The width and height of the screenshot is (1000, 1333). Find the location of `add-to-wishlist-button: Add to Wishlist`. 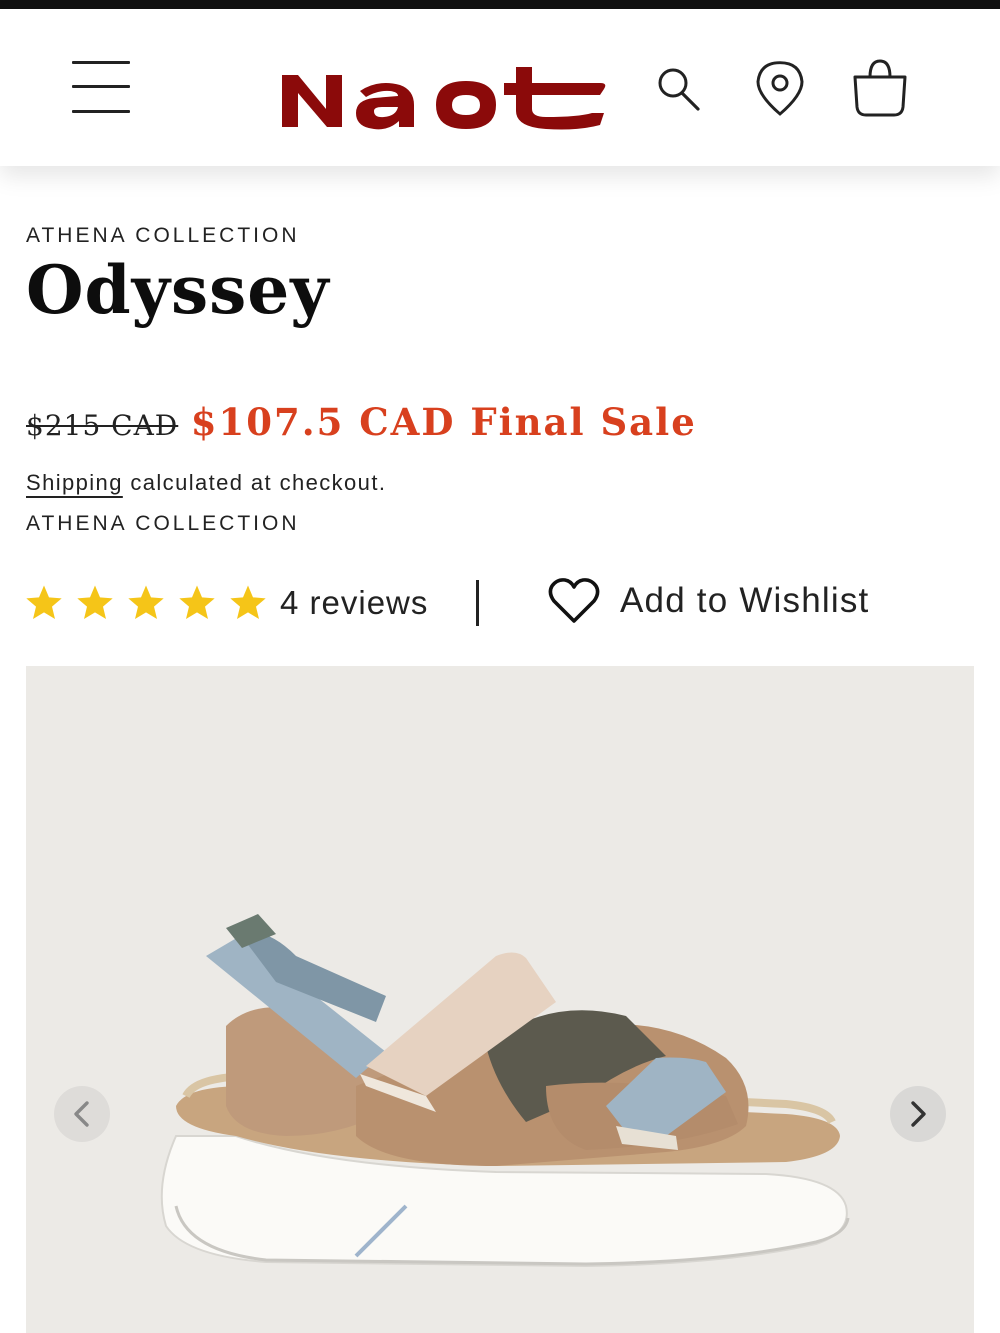

add-to-wishlist-button: Add to Wishlist is located at coordinates (708, 601).